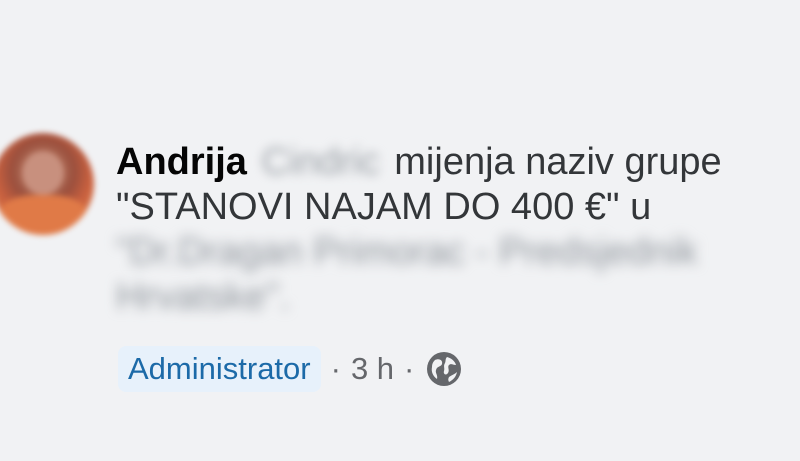 This screenshot has width=800, height=461. What do you see at coordinates (368, 207) in the screenshot?
I see `old-group-name: "STANOVI NAJAM DO 400 €"` at bounding box center [368, 207].